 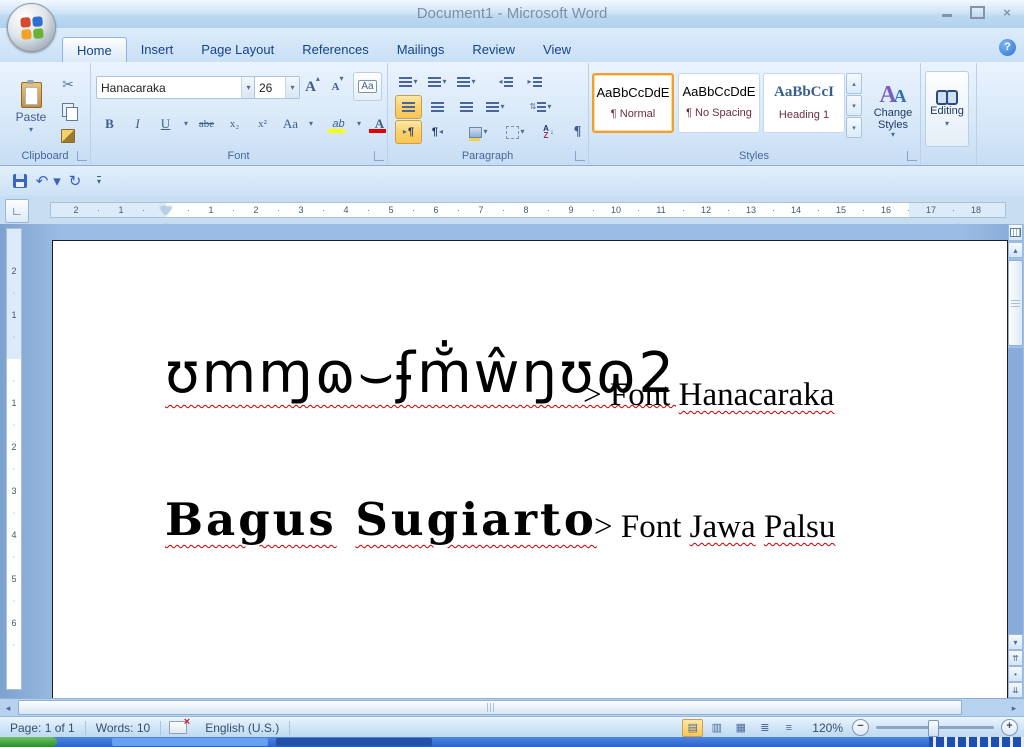 I want to click on bold-button: B, so click(x=109, y=123).